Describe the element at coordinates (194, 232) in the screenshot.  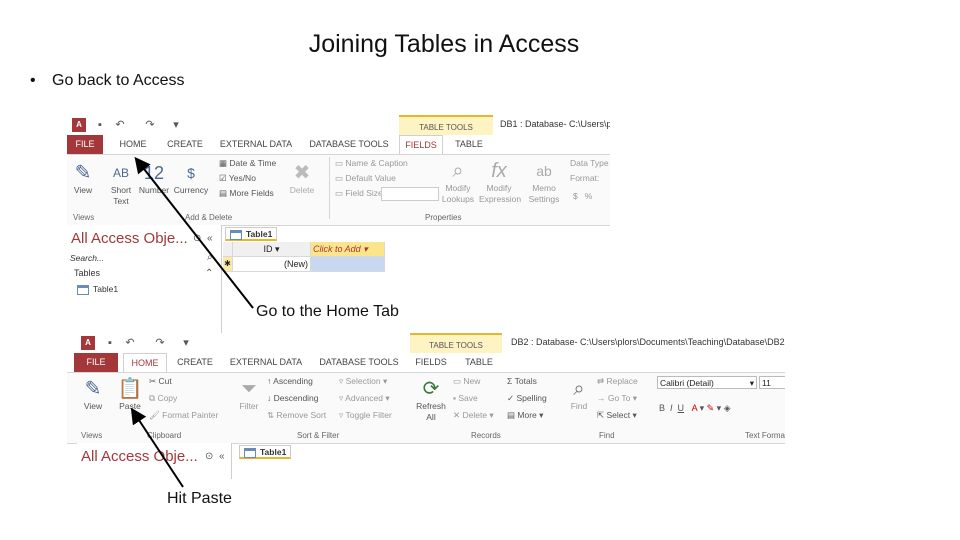
I see `arrow-to-home-tab` at that location.